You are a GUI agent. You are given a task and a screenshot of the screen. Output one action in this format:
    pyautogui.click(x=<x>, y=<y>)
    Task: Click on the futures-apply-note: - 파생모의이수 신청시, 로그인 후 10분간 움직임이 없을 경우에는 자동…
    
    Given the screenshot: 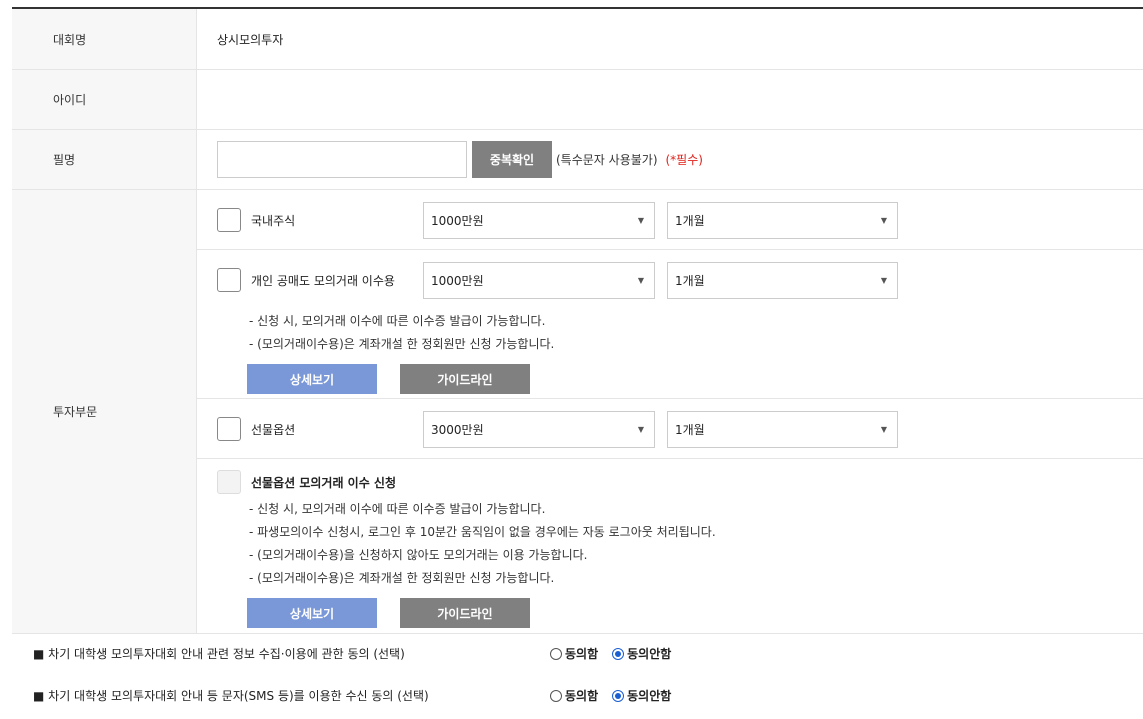 What is the action you would take?
    pyautogui.click(x=482, y=532)
    